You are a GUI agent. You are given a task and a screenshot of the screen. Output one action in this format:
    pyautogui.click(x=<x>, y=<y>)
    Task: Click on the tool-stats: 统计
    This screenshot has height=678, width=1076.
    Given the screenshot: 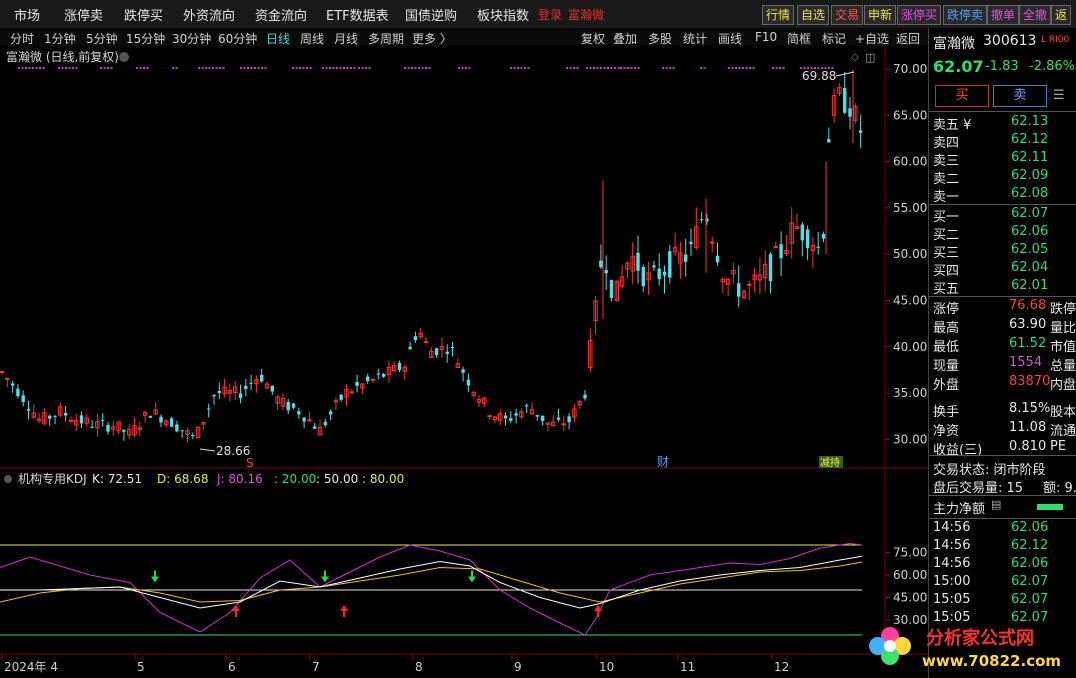 What is the action you would take?
    pyautogui.click(x=695, y=38)
    